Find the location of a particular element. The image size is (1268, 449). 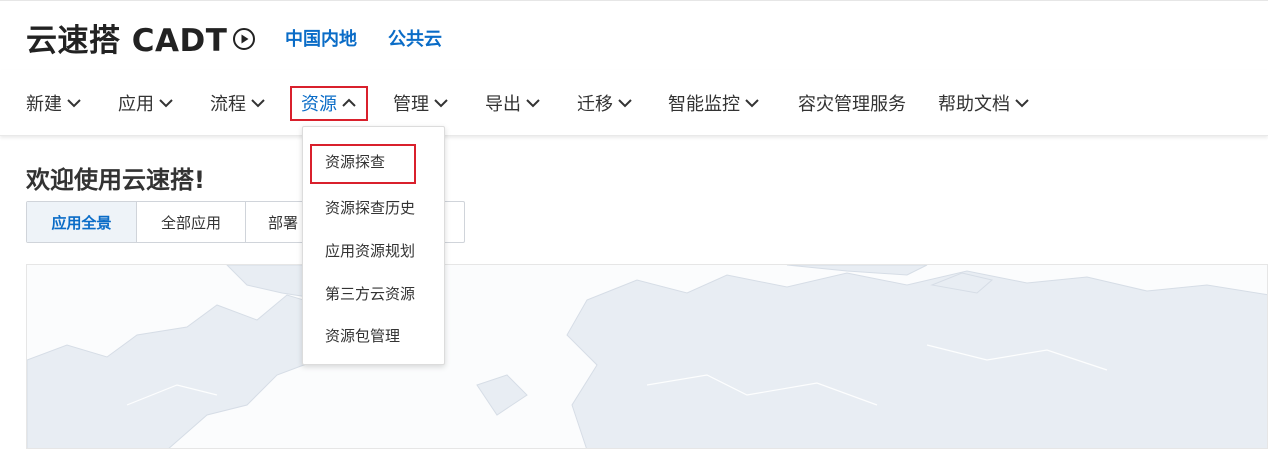

nav-item-new: 新建 is located at coordinates (54, 103).